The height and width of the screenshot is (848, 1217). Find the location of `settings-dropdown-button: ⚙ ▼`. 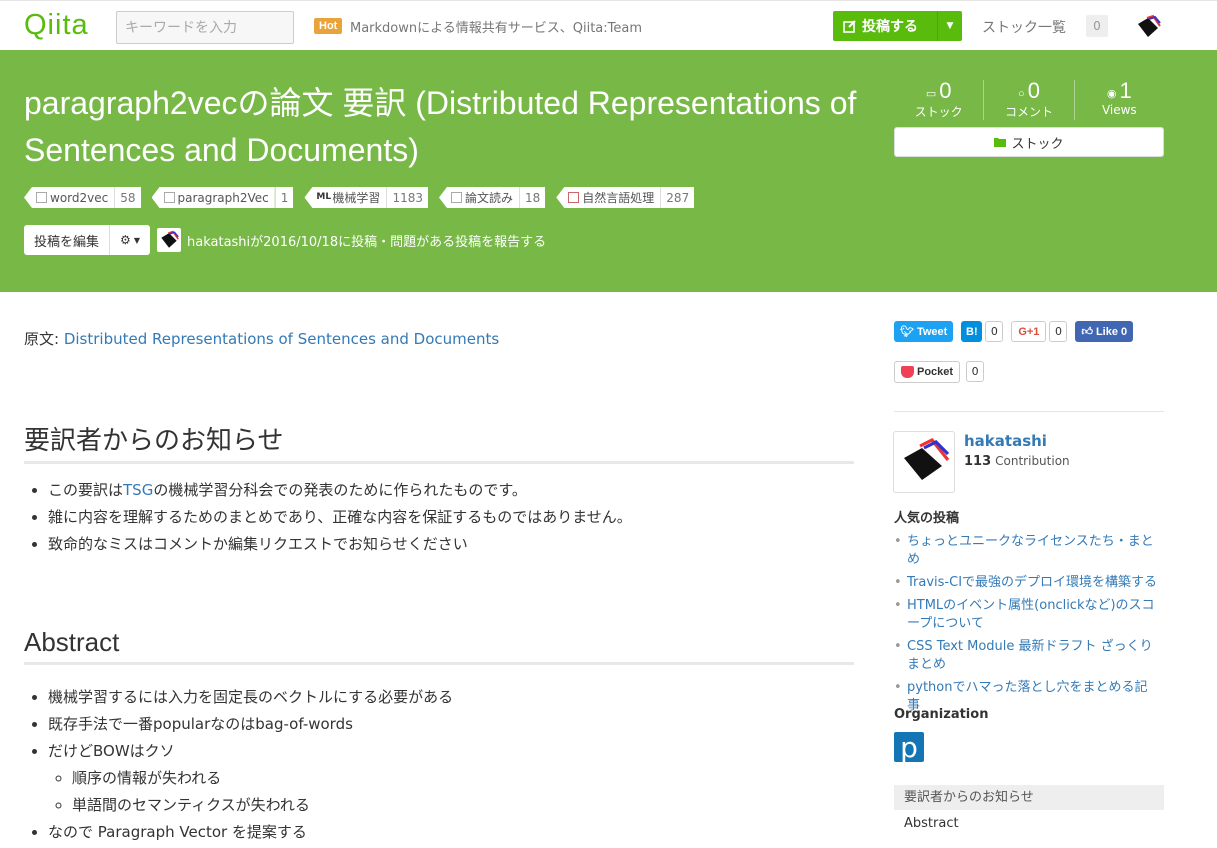

settings-dropdown-button: ⚙ ▼ is located at coordinates (130, 240).